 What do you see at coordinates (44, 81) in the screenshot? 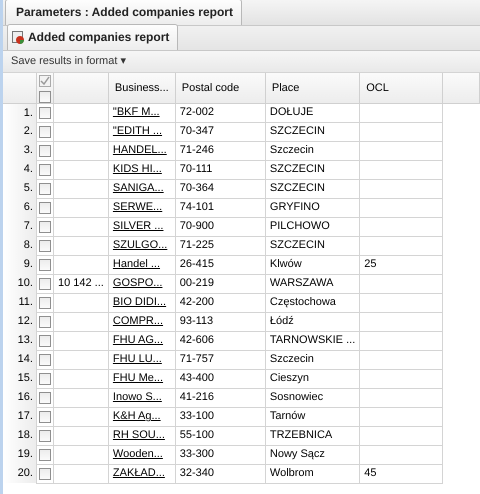
I see `check-icon` at bounding box center [44, 81].